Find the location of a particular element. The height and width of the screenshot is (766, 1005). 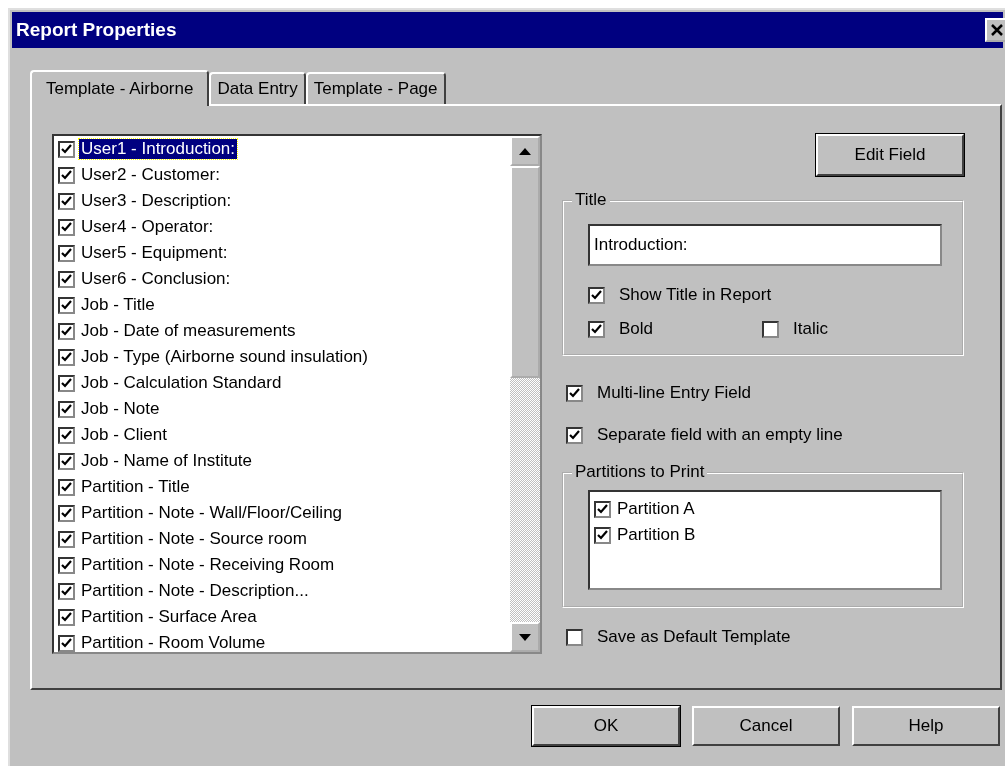

scroll-thumb is located at coordinates (525, 272).